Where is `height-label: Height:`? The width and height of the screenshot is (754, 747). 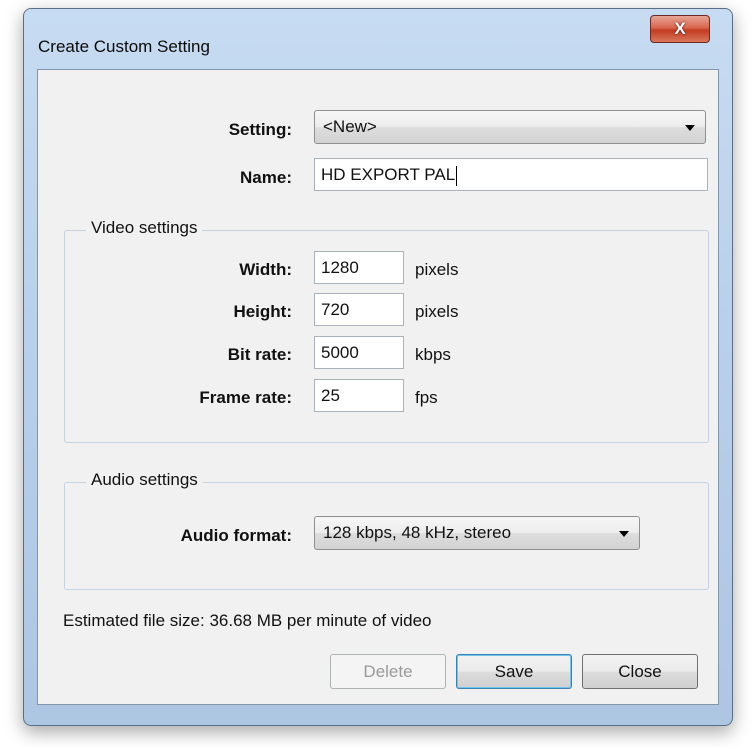 height-label: Height: is located at coordinates (262, 311).